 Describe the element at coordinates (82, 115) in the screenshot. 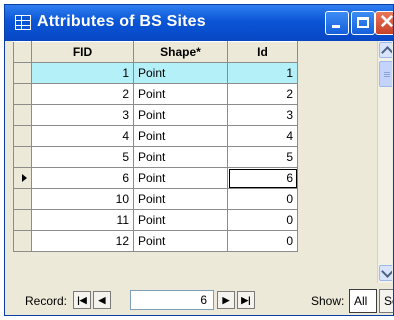

I see `fid-cell: 3` at that location.